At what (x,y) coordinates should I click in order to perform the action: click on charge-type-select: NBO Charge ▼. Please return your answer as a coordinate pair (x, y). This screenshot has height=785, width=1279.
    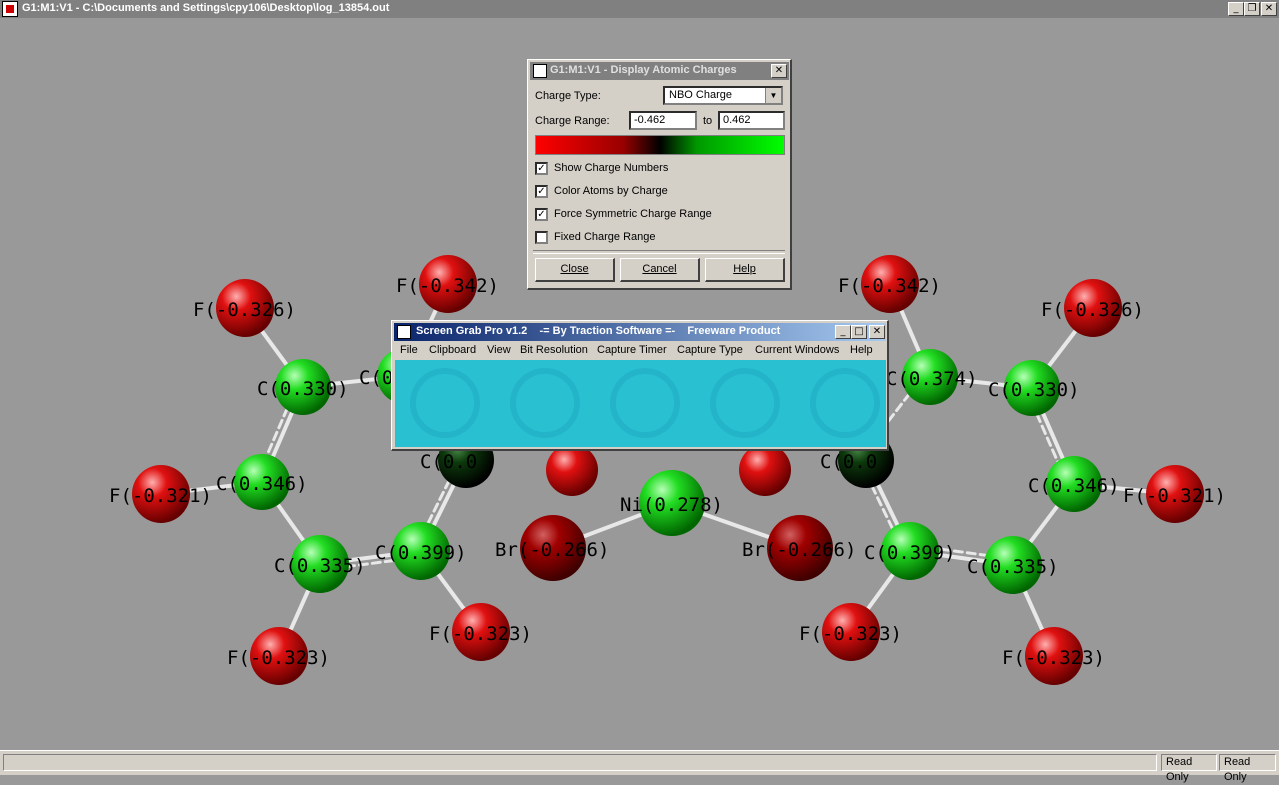
    Looking at the image, I should click on (723, 95).